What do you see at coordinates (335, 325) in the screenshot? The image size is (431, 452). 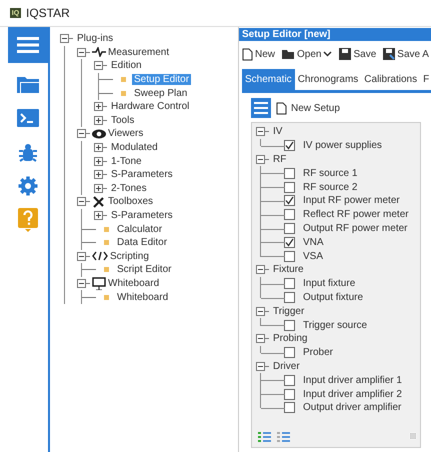 I see `checkbox-label: Trigger source` at bounding box center [335, 325].